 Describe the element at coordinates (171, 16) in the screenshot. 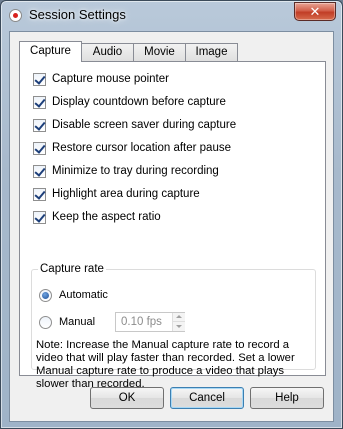

I see `title-bar: Session Settings ✕` at that location.